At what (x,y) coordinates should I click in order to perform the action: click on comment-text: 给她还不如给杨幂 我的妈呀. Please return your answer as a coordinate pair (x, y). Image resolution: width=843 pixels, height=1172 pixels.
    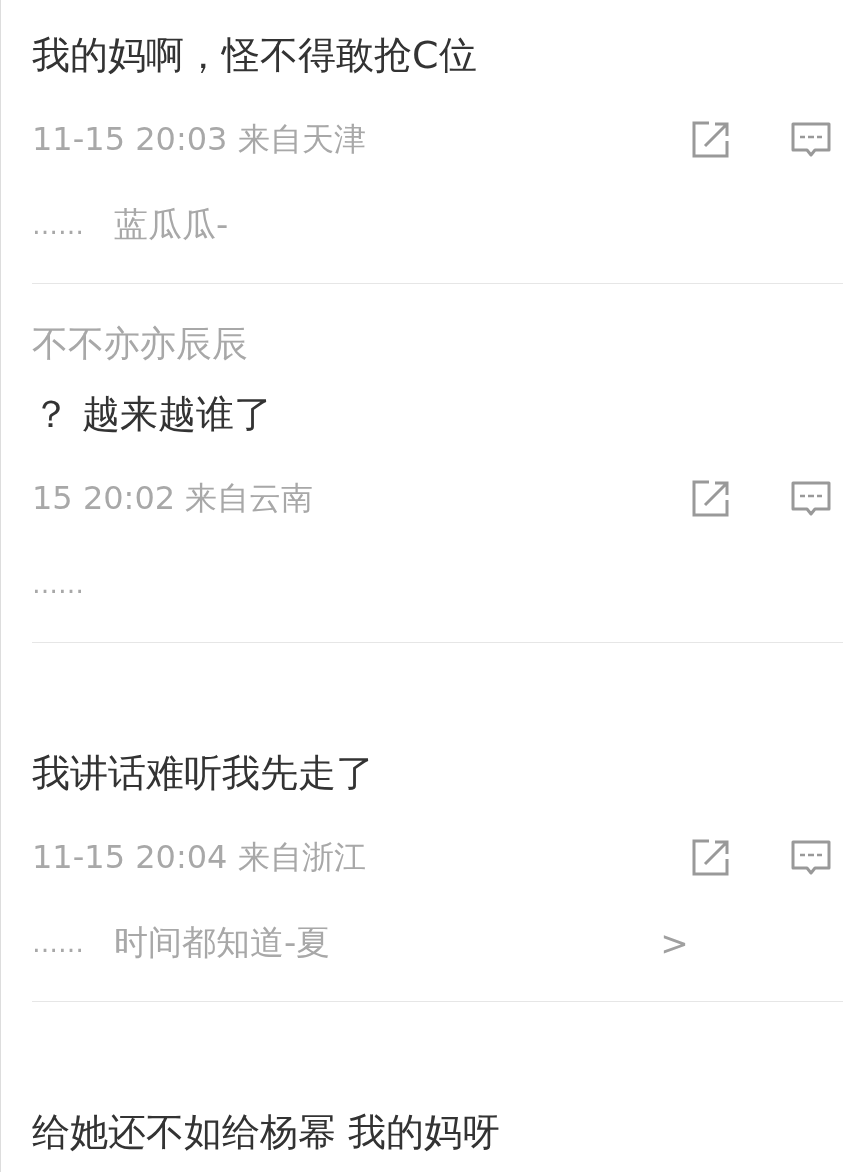
    Looking at the image, I should click on (267, 1132).